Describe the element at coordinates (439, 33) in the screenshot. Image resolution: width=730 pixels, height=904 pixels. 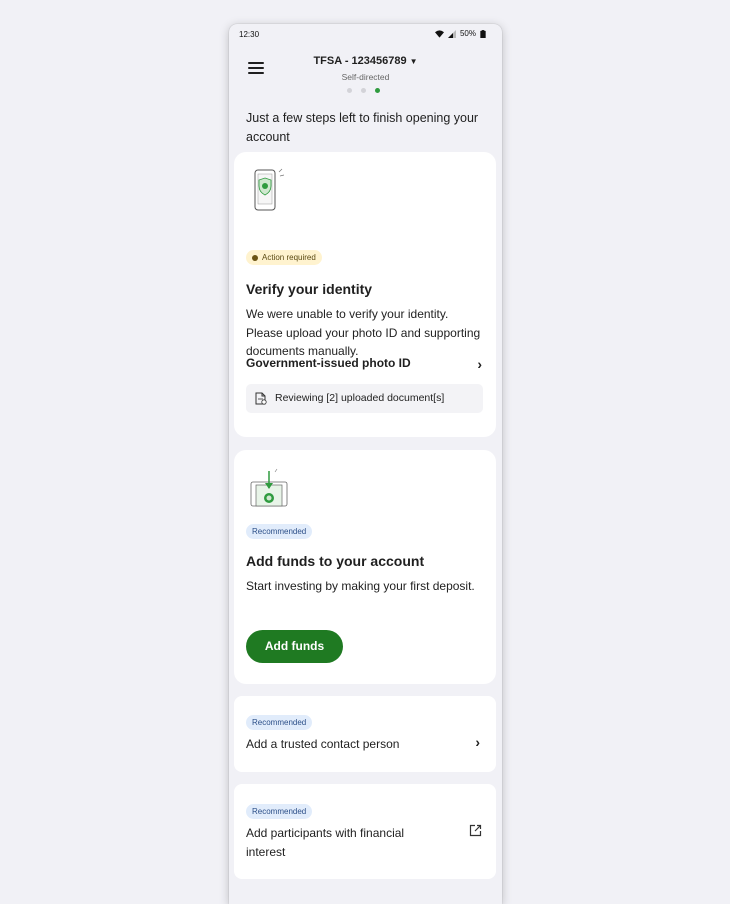
I see `wifi-icon` at that location.